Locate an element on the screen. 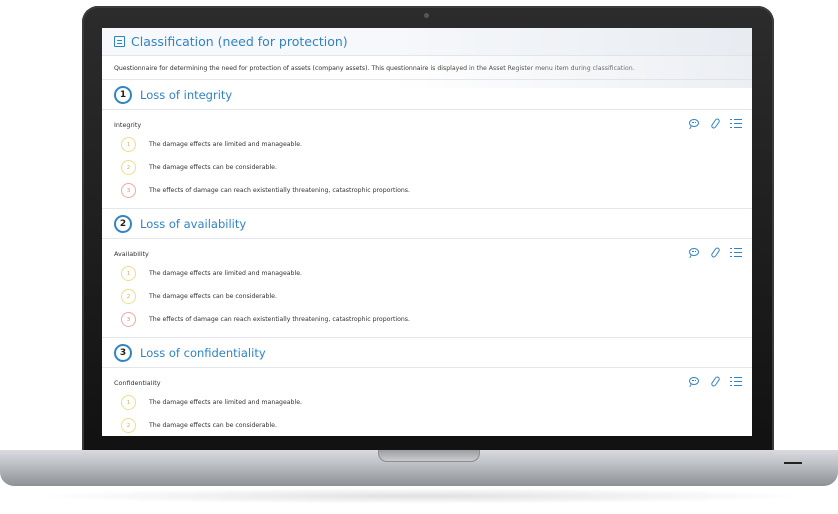  webcam is located at coordinates (426, 15).